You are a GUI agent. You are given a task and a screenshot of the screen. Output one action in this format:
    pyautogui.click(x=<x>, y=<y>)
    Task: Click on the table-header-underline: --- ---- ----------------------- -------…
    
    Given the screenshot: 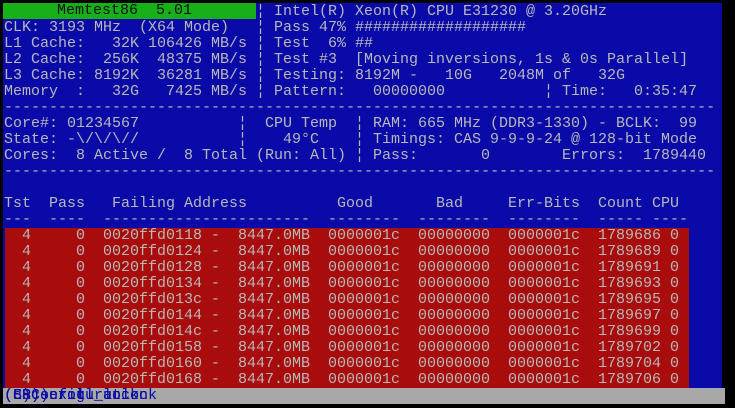 What is the action you would take?
    pyautogui.click(x=364, y=220)
    